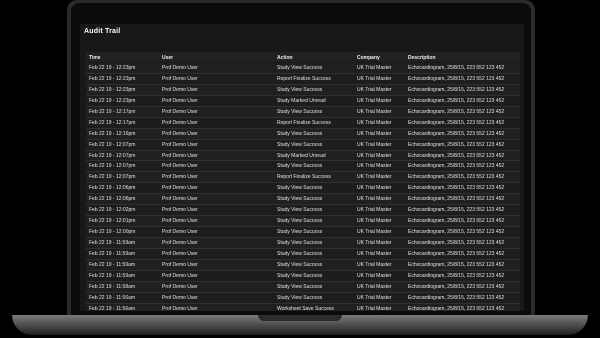 The image size is (600, 338). I want to click on cell-action: Study Marked Unread, so click(301, 100).